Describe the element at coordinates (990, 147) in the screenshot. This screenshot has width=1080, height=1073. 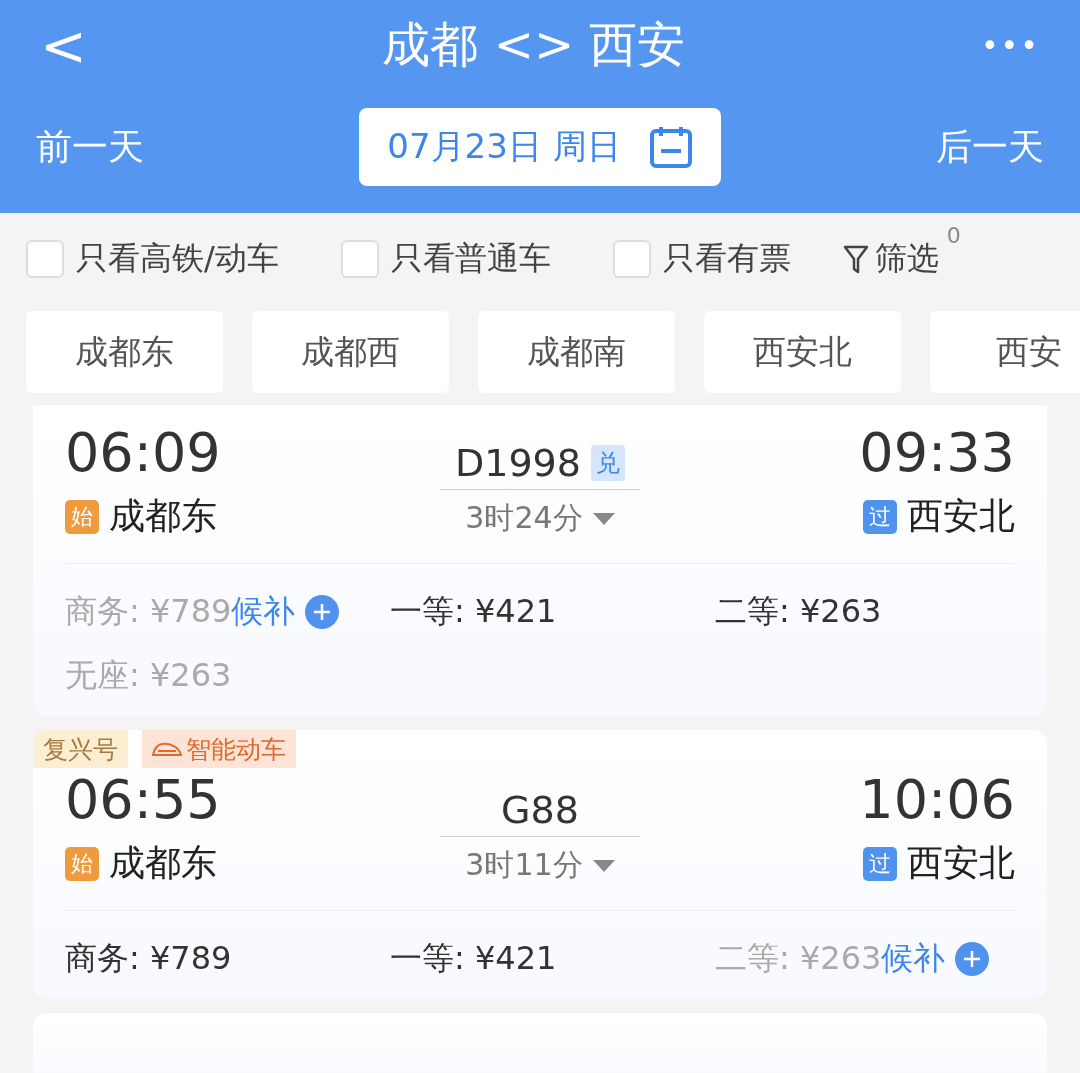
I see `next-day-button: 后一天` at that location.